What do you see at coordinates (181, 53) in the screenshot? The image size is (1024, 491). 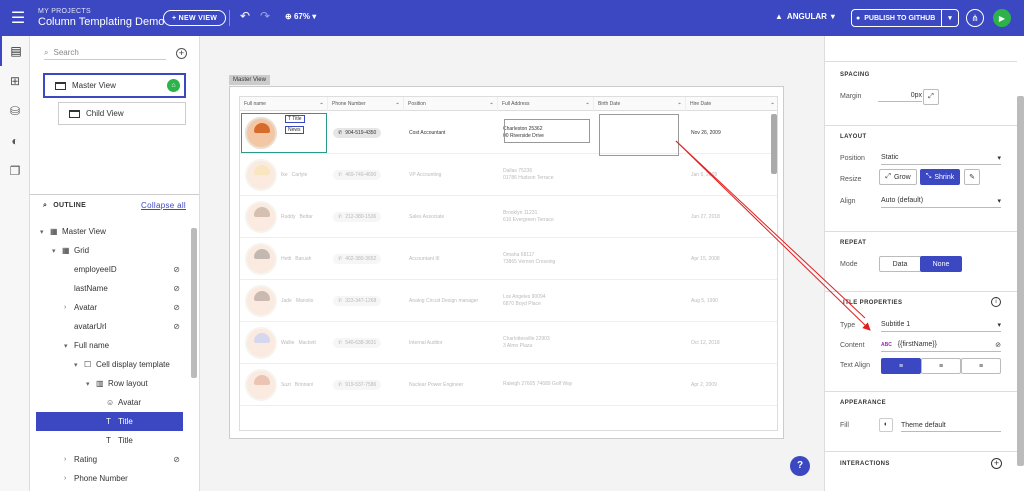 I see `add-view-icon: +` at bounding box center [181, 53].